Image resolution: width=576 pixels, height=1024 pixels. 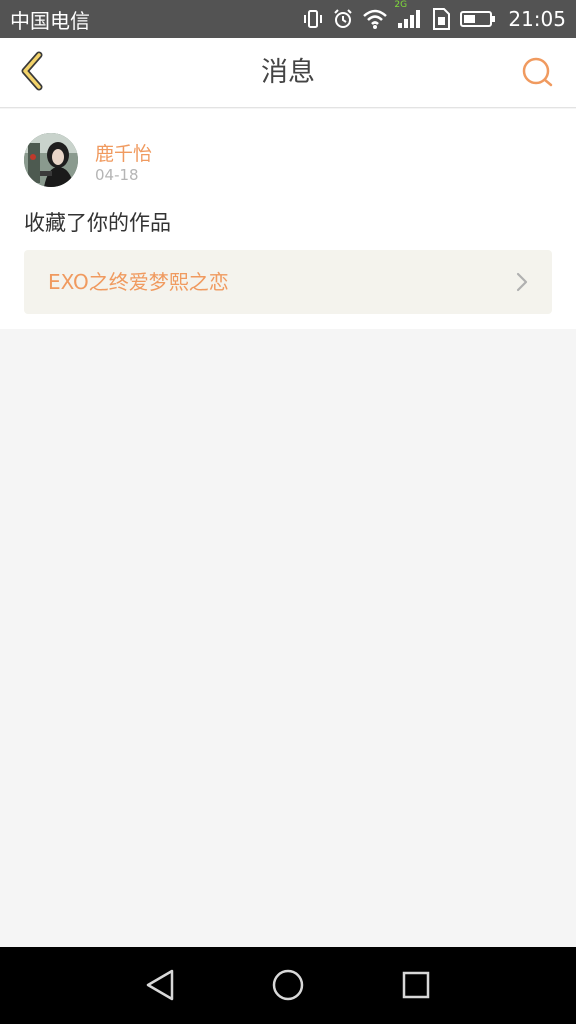 I want to click on carrier-name: 中国电信, so click(x=50, y=20).